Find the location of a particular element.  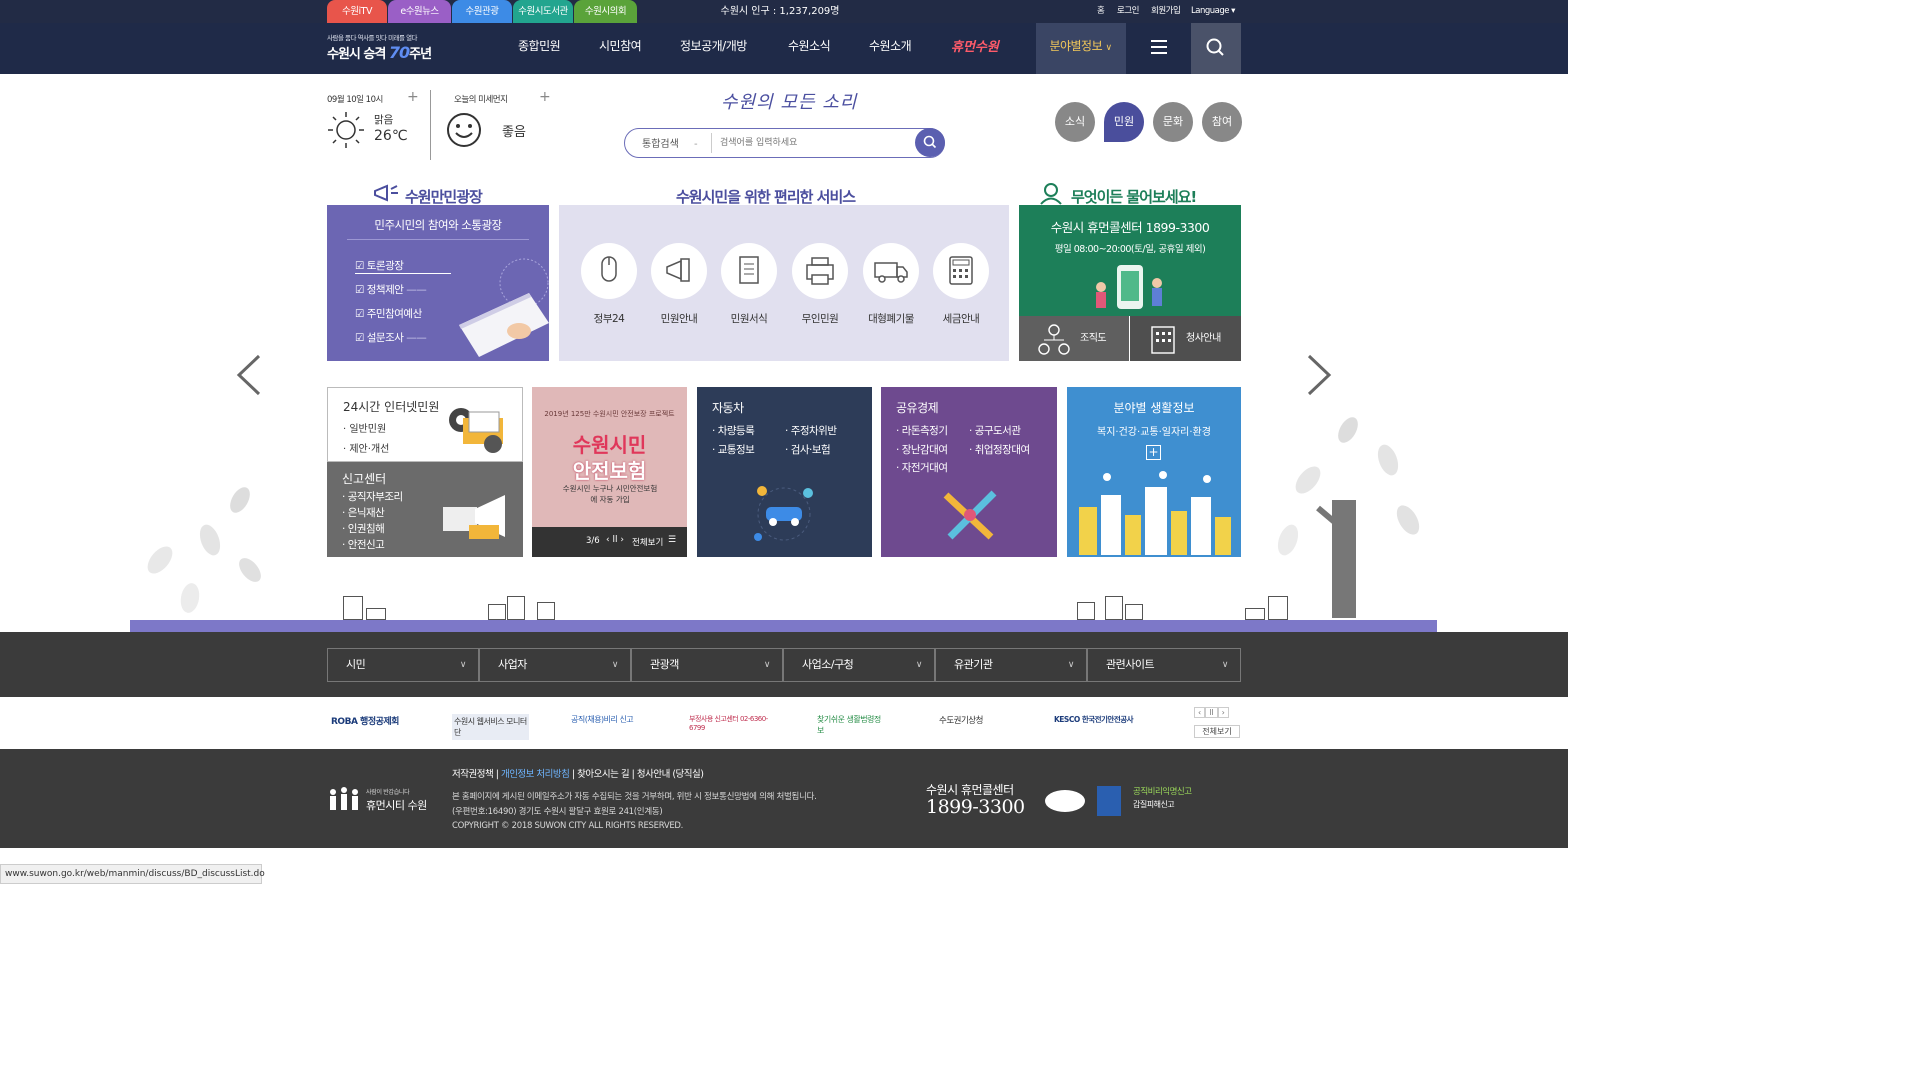

footer-select-business: 사업자 ∨ is located at coordinates (555, 665).